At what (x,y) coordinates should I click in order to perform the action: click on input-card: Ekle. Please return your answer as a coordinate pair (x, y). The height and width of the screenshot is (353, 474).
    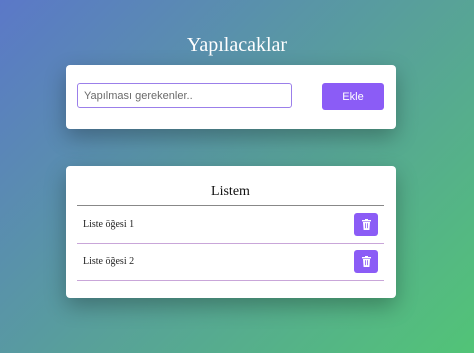
    Looking at the image, I should click on (231, 97).